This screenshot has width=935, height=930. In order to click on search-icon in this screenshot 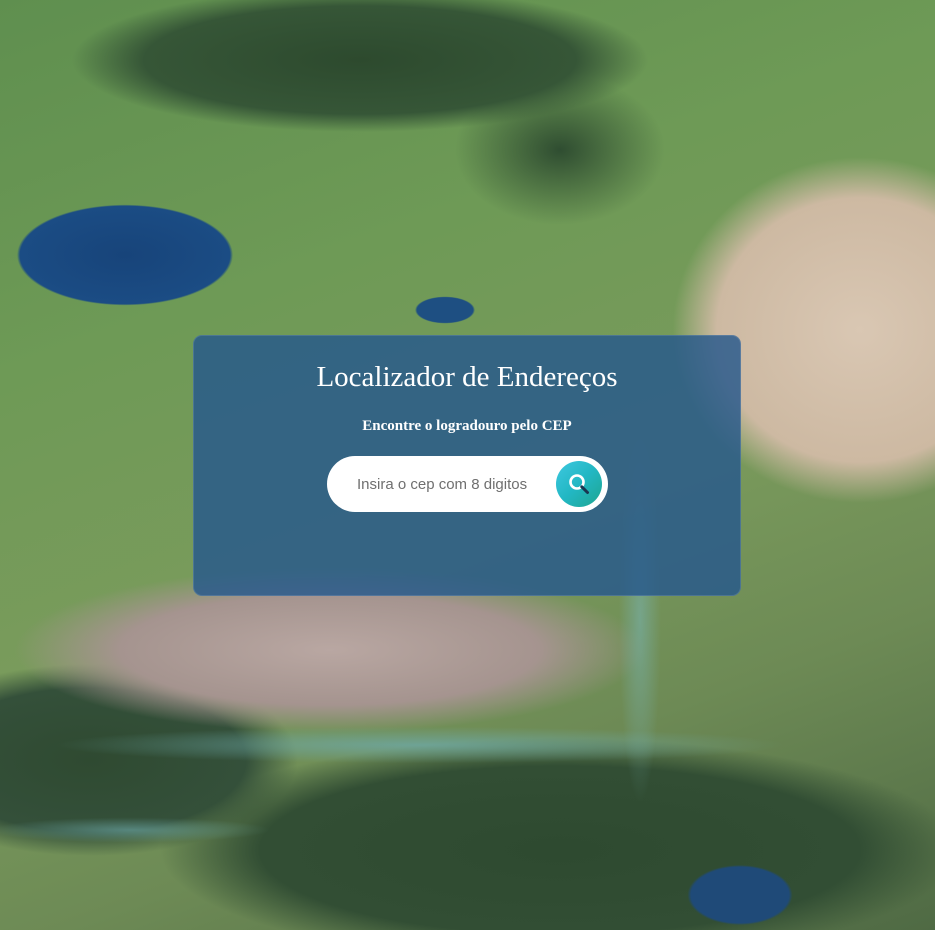, I will do `click(579, 484)`.